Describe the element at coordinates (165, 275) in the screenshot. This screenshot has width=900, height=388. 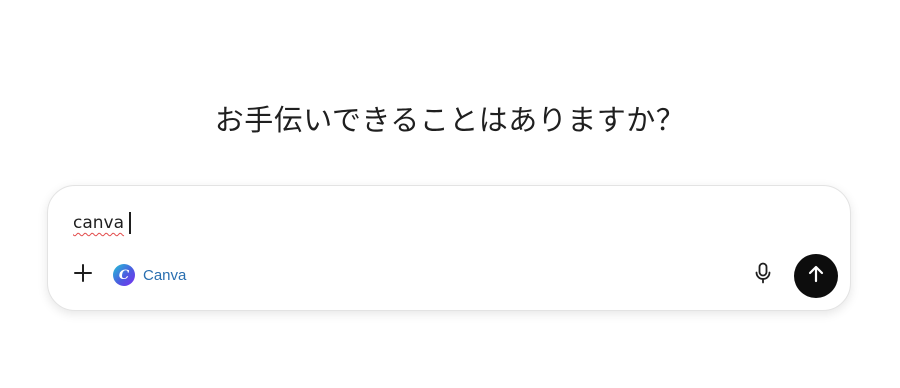
I see `canva-tool-label: Canva` at that location.